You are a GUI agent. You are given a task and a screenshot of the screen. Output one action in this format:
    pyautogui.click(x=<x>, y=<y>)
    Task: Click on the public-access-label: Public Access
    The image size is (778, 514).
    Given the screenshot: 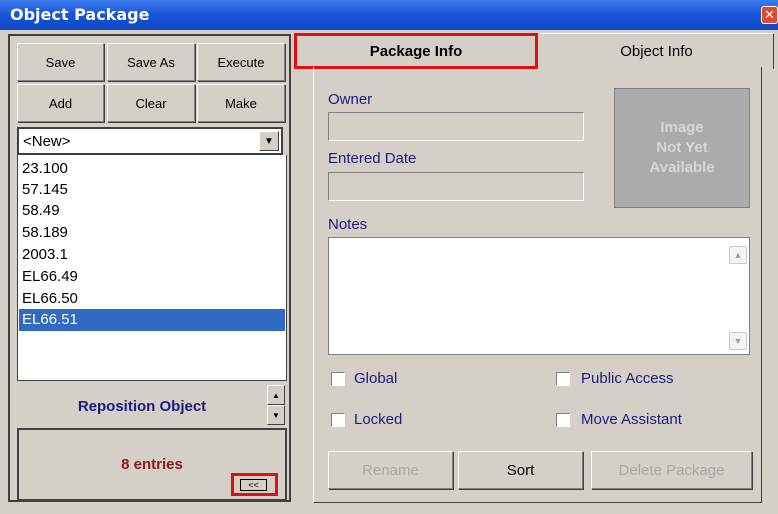 What is the action you would take?
    pyautogui.click(x=627, y=378)
    